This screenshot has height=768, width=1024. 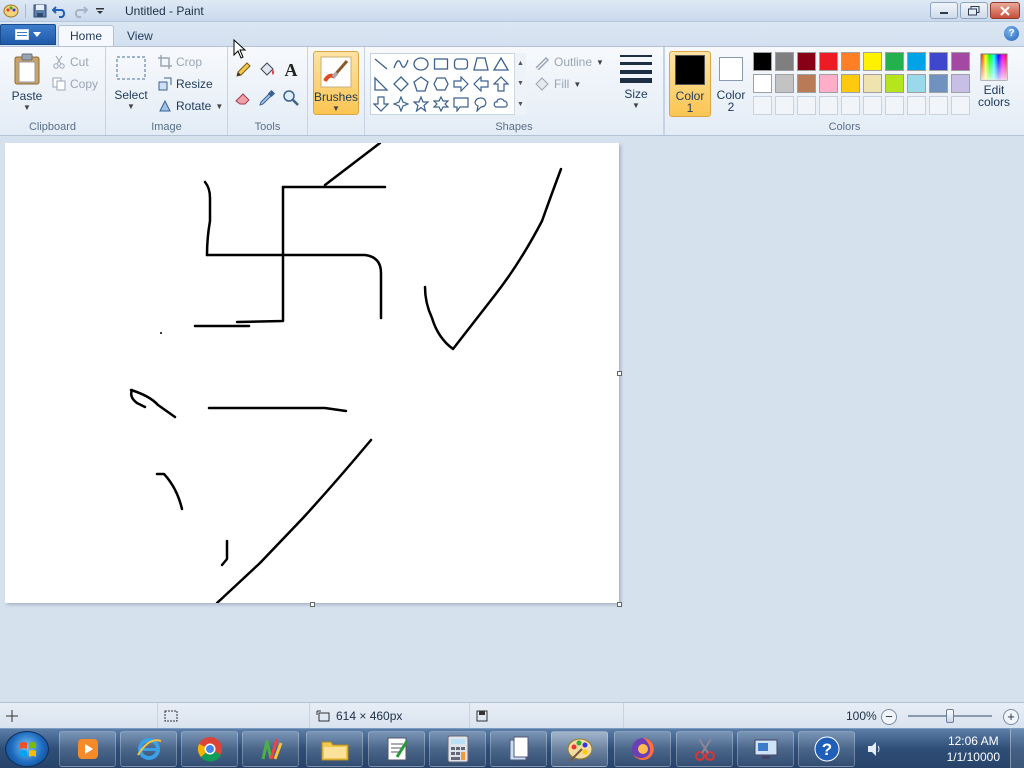 What do you see at coordinates (481, 104) in the screenshot?
I see `oval-callout-shape` at bounding box center [481, 104].